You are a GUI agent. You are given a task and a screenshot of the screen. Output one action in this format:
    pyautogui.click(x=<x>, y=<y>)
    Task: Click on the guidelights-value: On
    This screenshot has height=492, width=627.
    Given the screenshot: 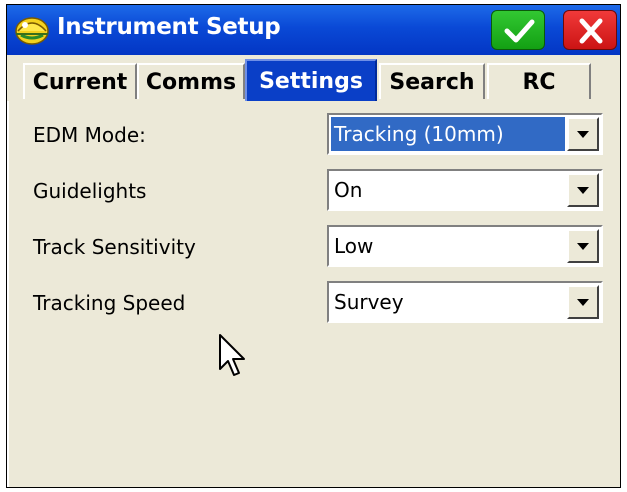 What is the action you would take?
    pyautogui.click(x=348, y=190)
    